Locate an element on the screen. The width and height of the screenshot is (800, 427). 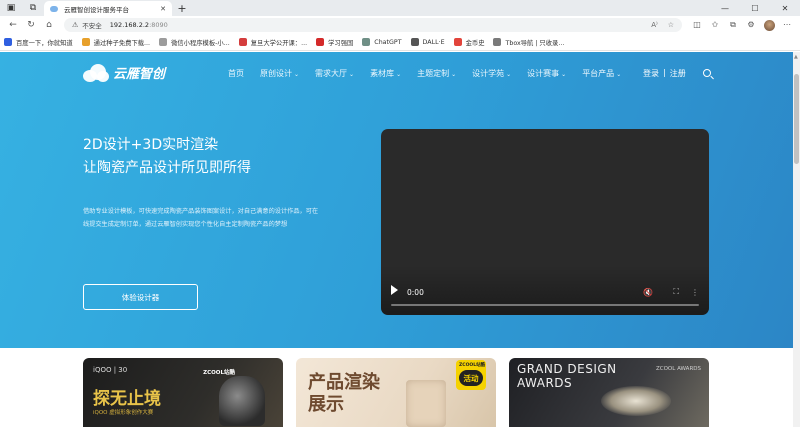
robot-illustration-icon is located at coordinates (242, 401).